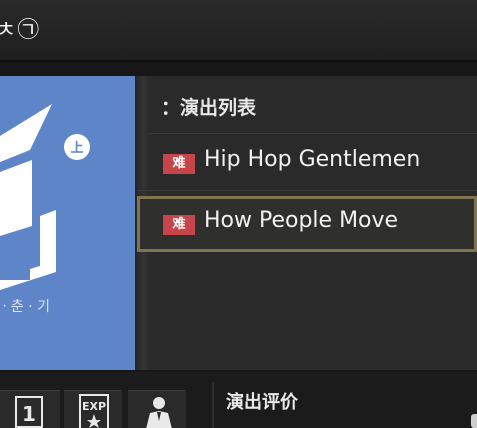  I want to click on song-row-selected: 难 How People Move, so click(307, 224).